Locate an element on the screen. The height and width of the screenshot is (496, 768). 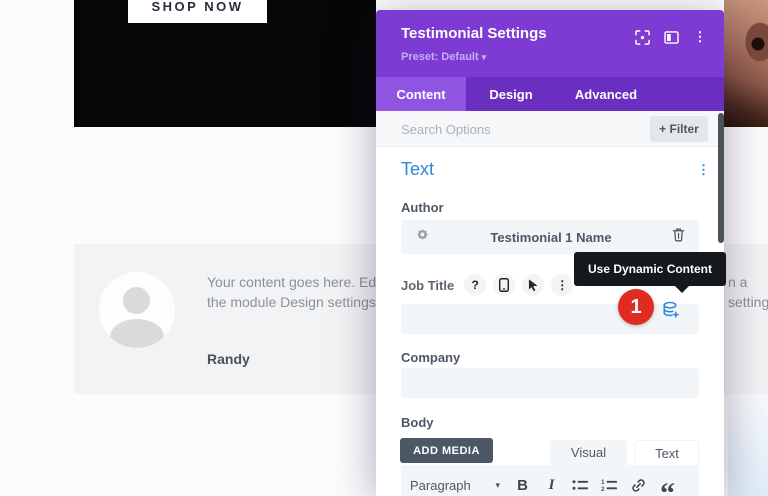
author-input: Testimonial 1 Name is located at coordinates (550, 237).